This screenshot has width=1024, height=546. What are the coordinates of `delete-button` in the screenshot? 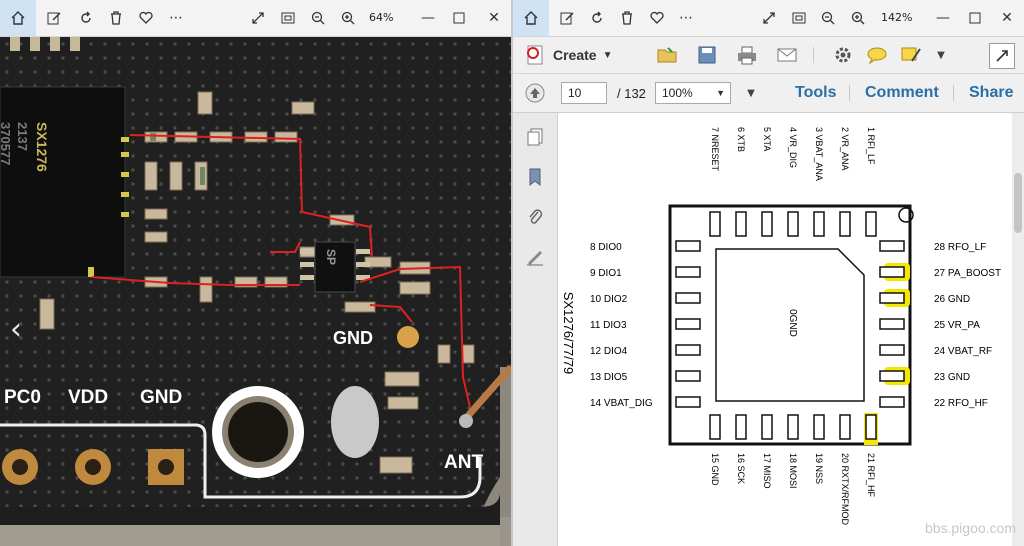 It's located at (116, 18).